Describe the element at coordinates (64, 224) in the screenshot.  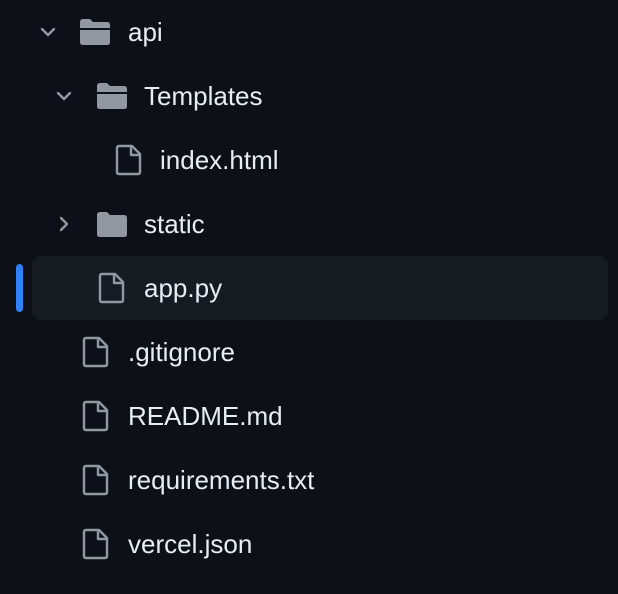
I see `chevron-right-icon` at that location.